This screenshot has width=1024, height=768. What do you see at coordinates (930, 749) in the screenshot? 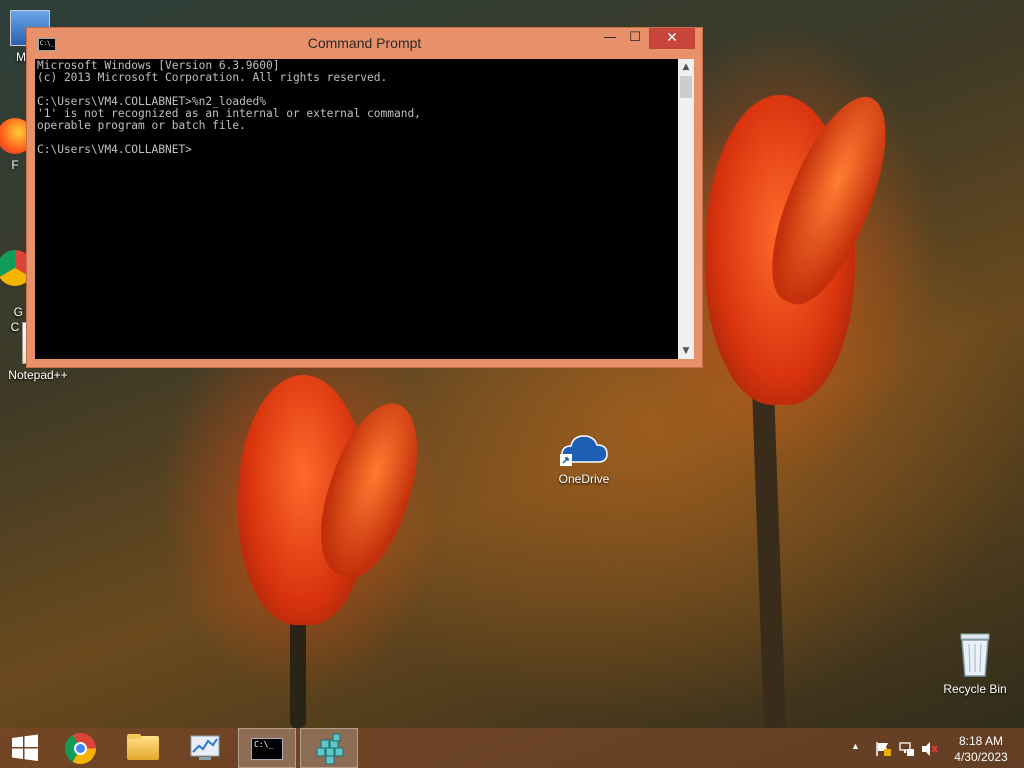
I see `volume-muted-icon` at bounding box center [930, 749].